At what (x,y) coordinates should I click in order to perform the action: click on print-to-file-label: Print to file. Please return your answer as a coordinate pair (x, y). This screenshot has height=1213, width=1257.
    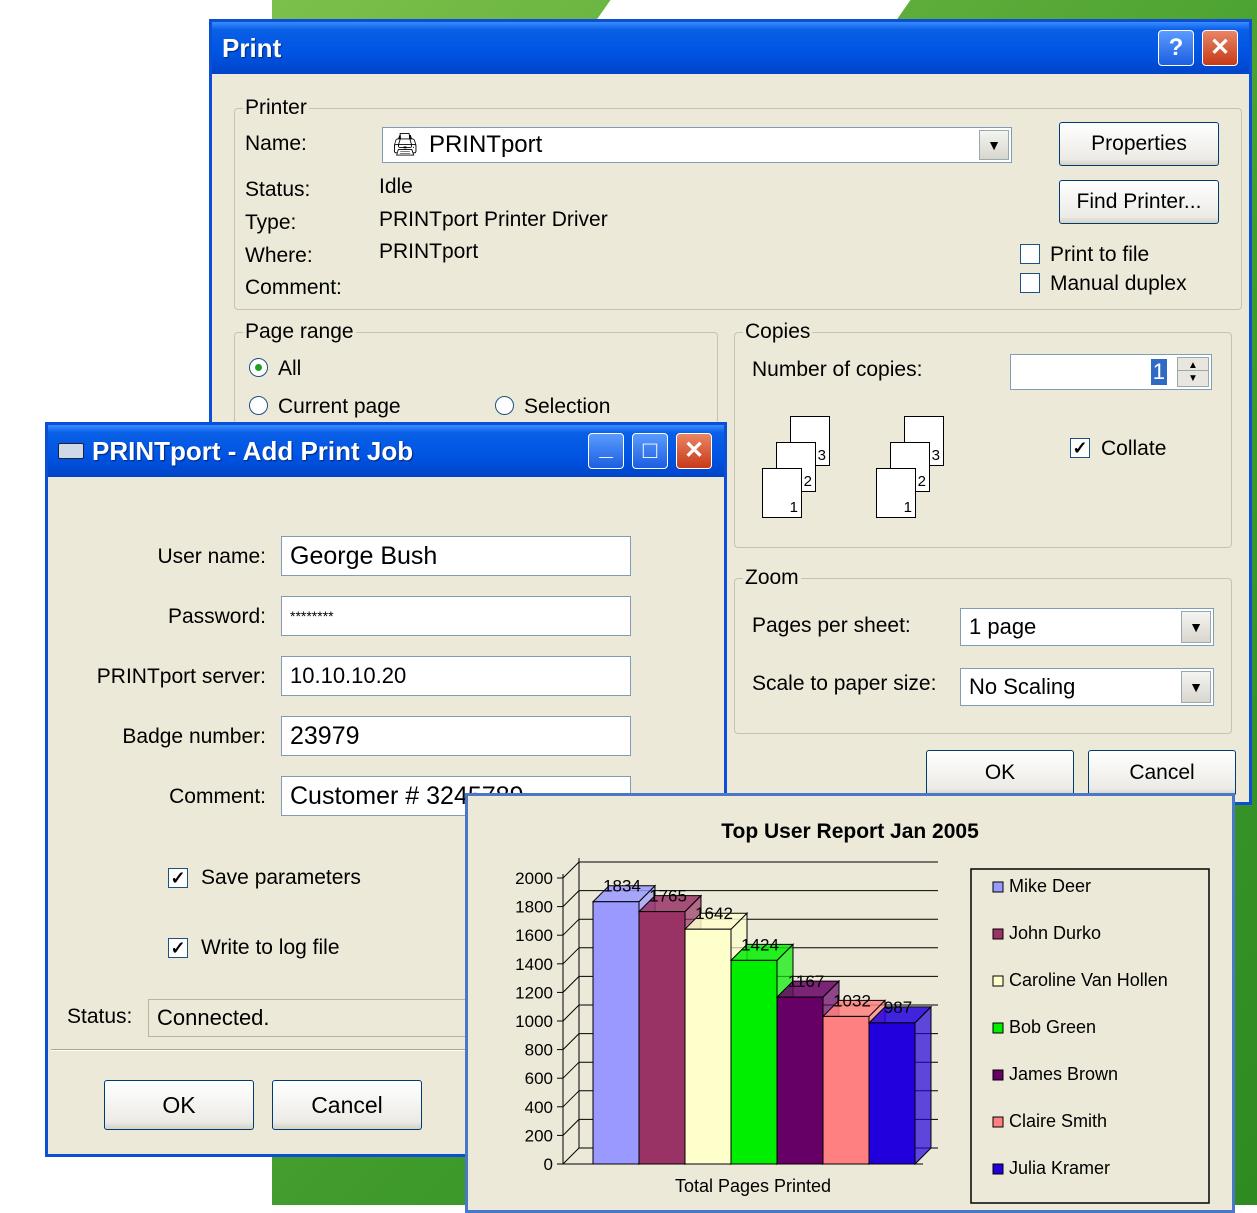
    Looking at the image, I should click on (1100, 254).